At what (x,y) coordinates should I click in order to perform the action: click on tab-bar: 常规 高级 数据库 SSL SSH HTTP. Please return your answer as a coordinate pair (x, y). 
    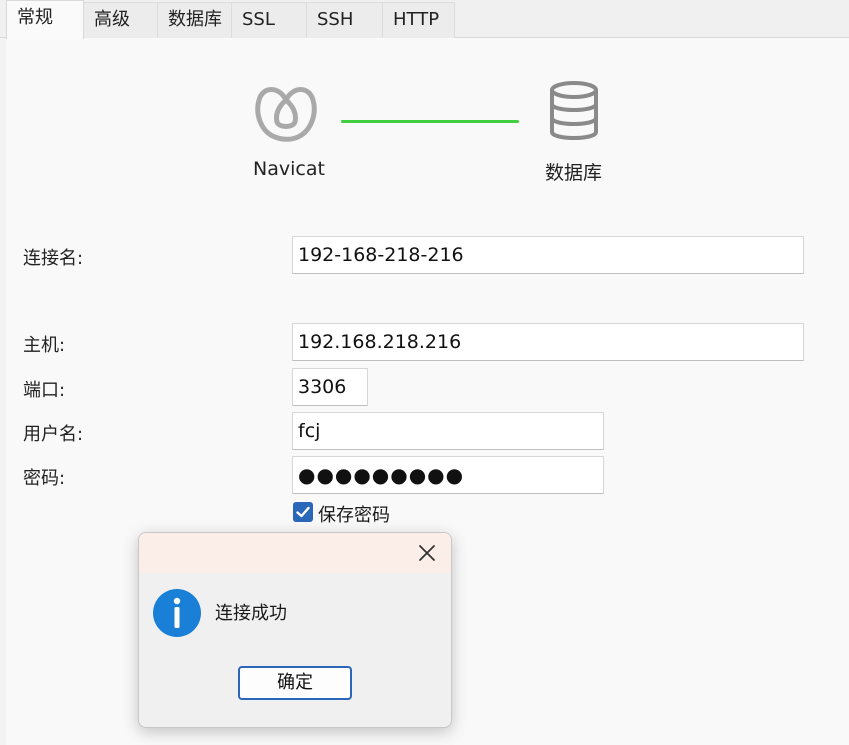
    Looking at the image, I should click on (424, 19).